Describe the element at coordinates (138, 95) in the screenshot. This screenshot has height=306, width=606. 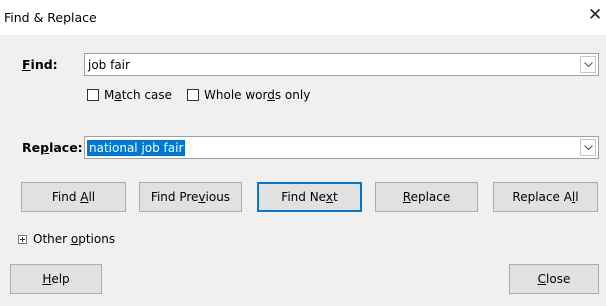
I see `match-case-label: Match case` at that location.